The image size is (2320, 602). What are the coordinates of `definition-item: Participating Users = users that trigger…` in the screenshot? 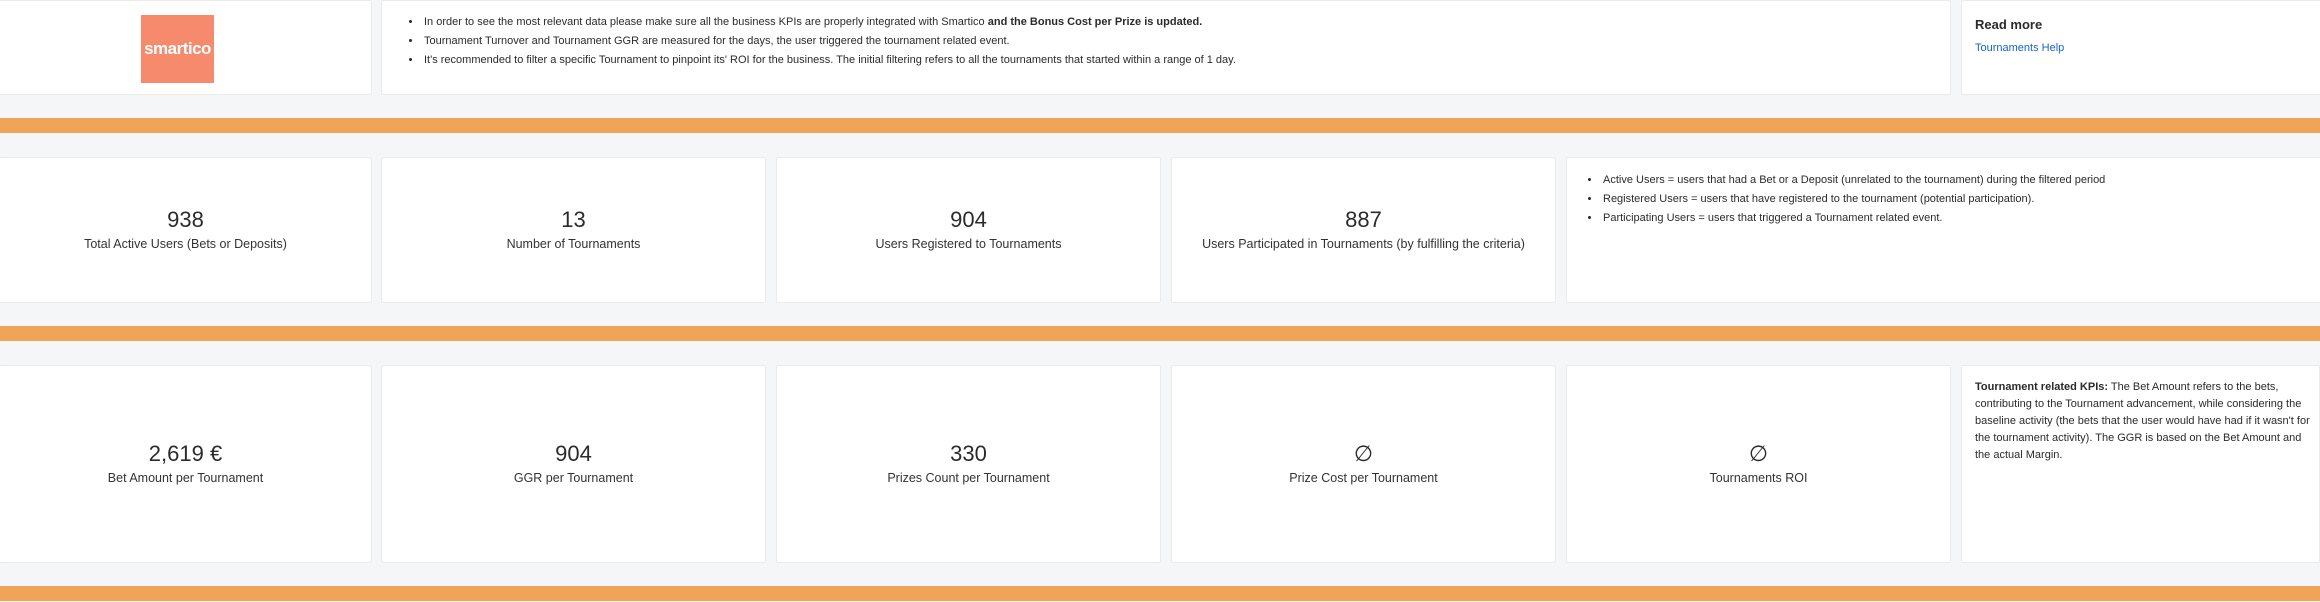 It's located at (1960, 218).